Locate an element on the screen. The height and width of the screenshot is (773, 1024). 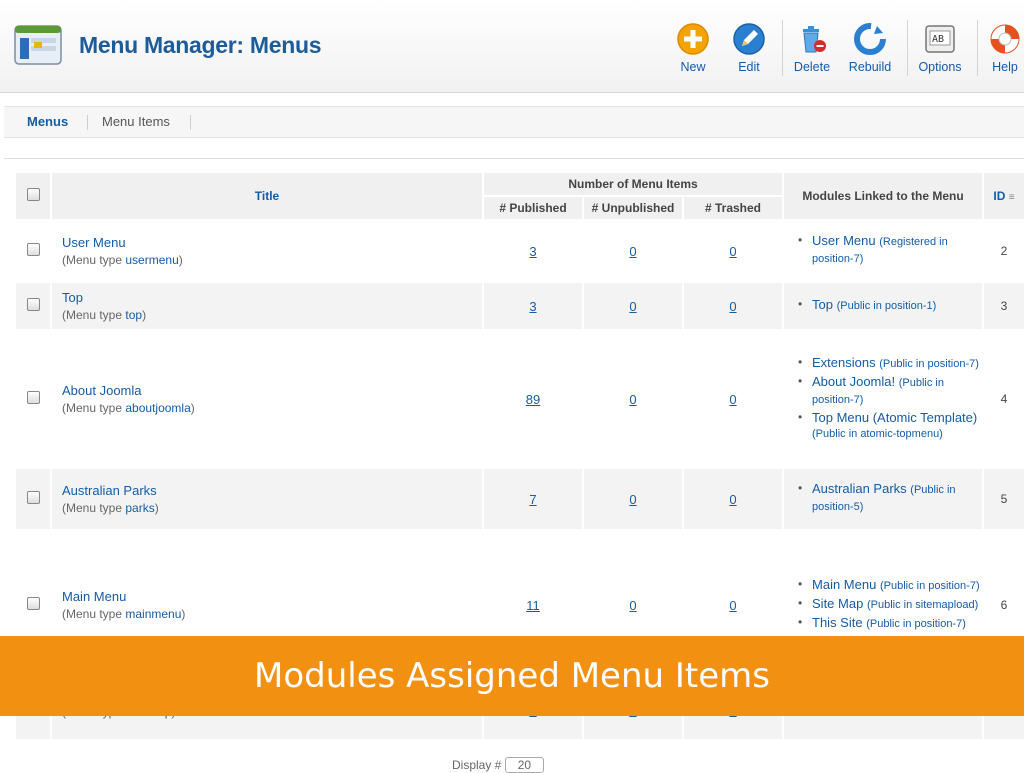
select-all-checkbox is located at coordinates (33, 194).